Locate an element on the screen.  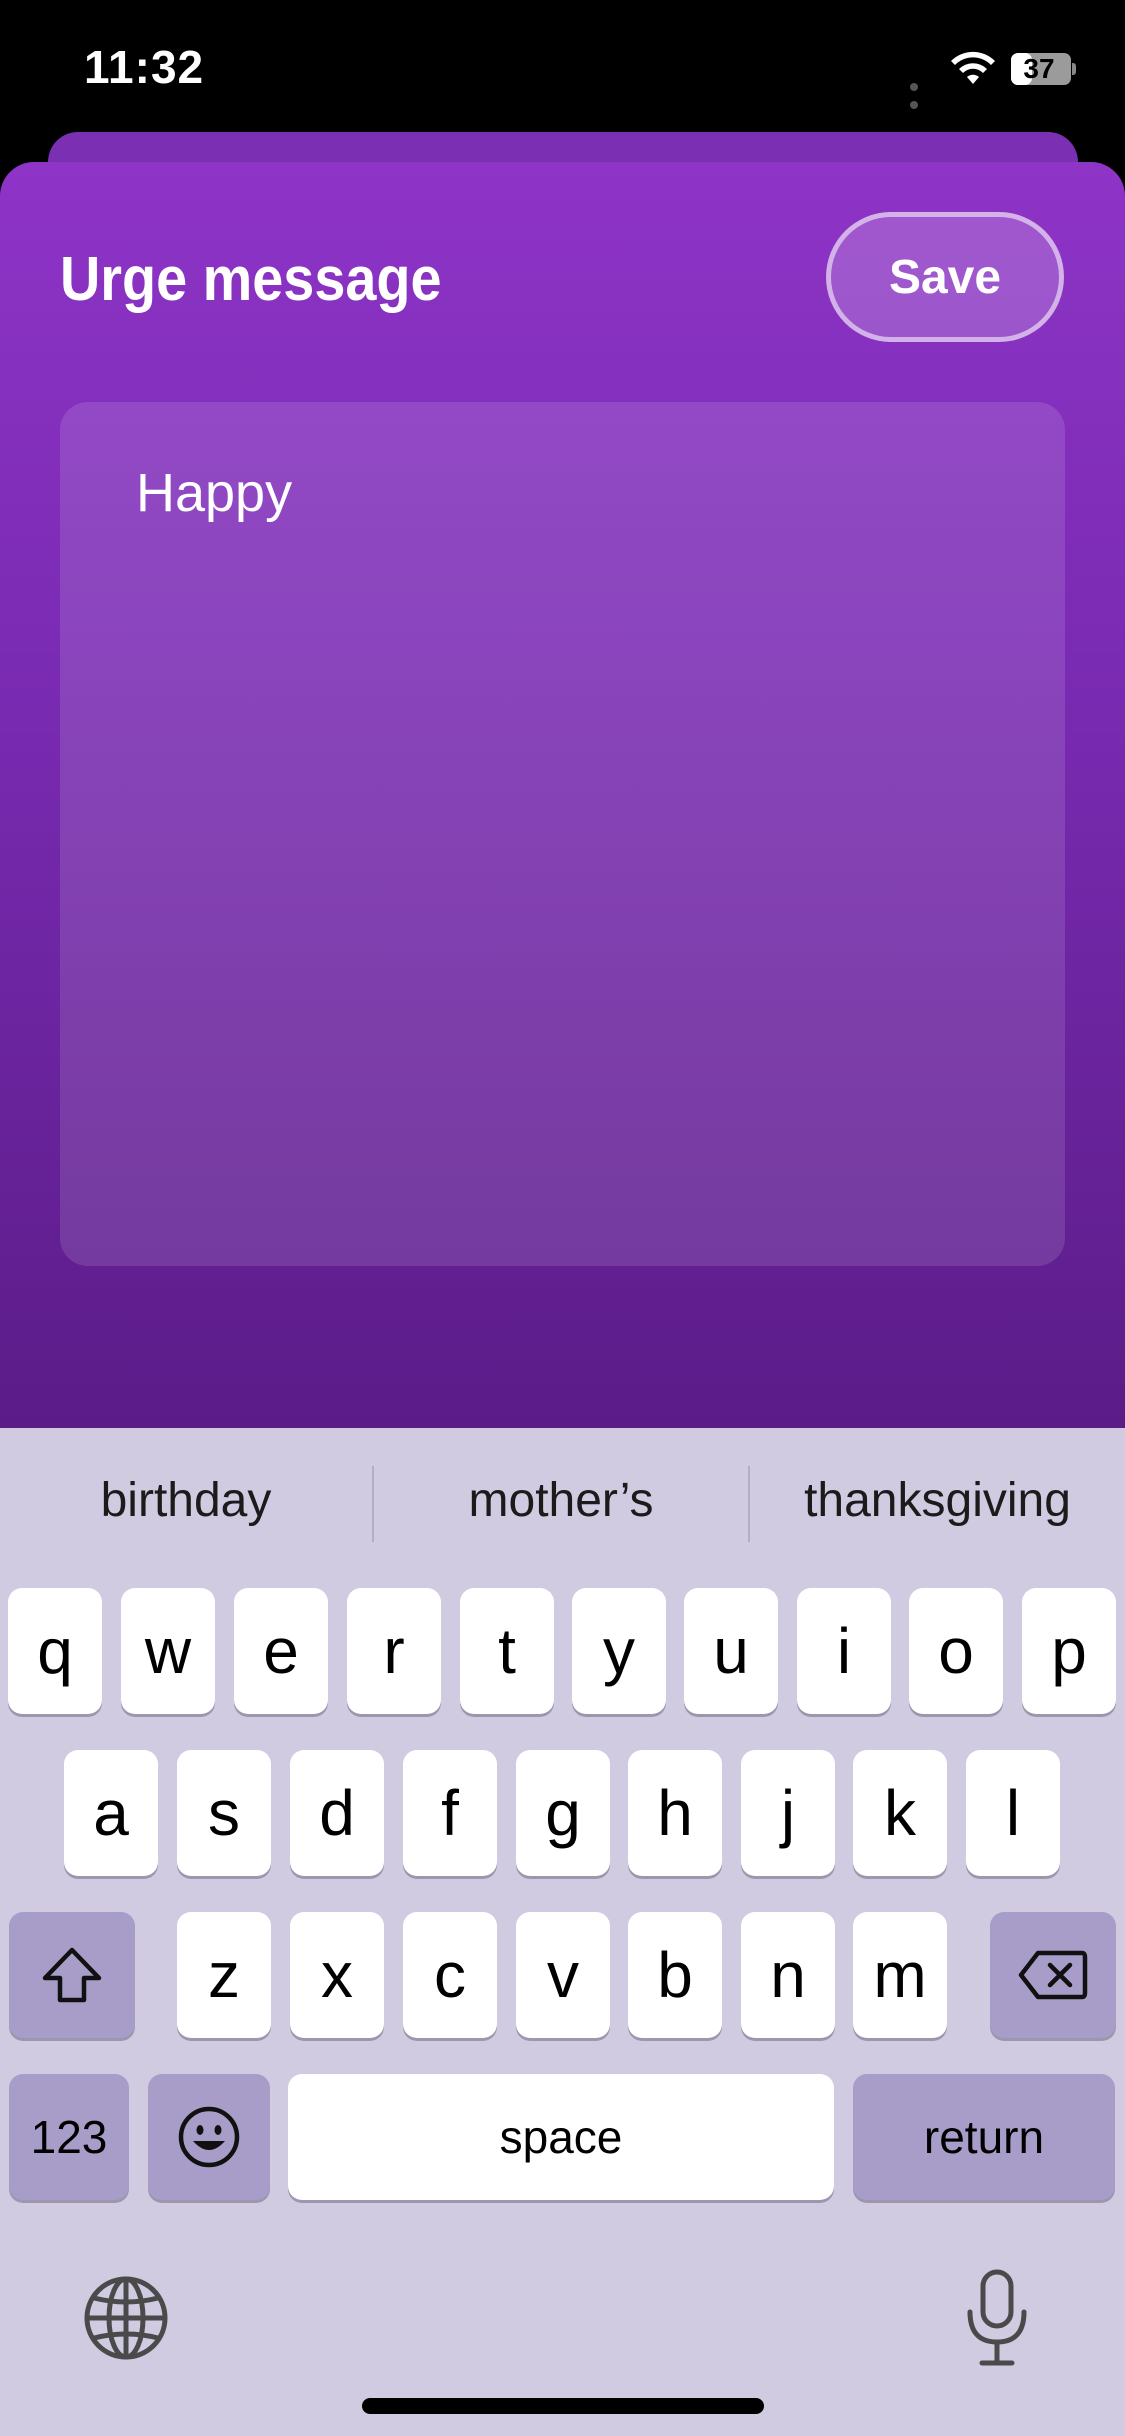
suggestion-item: mother’s is located at coordinates (561, 1501).